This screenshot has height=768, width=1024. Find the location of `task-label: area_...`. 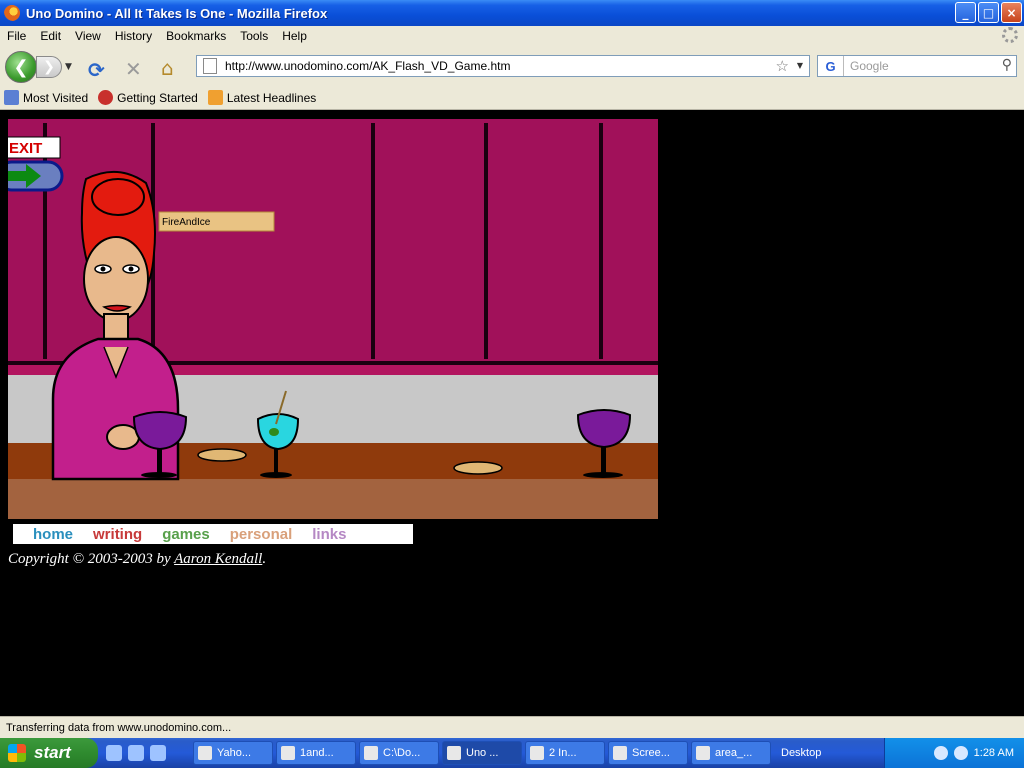

task-label: area_... is located at coordinates (734, 753).